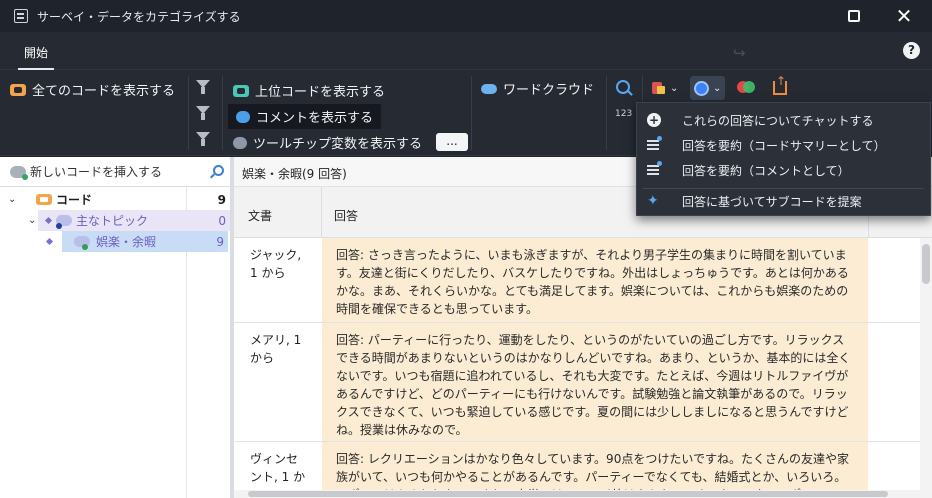  I want to click on tooltip-icon, so click(240, 142).